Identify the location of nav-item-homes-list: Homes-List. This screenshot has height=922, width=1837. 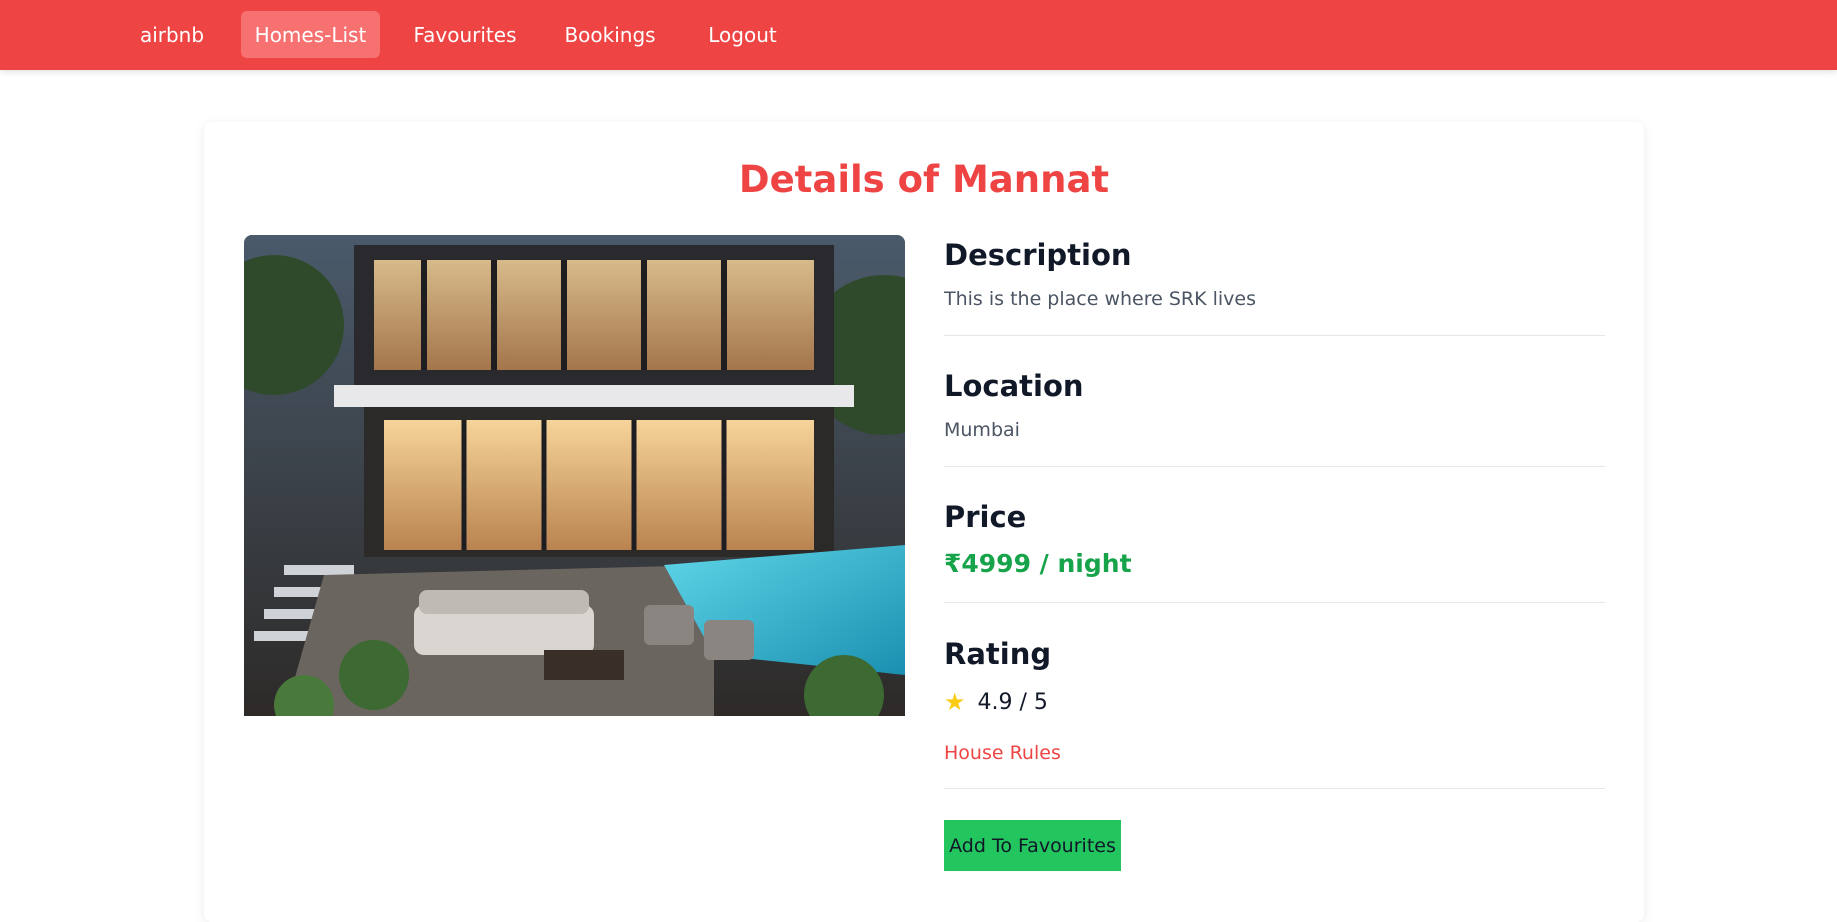
(310, 34).